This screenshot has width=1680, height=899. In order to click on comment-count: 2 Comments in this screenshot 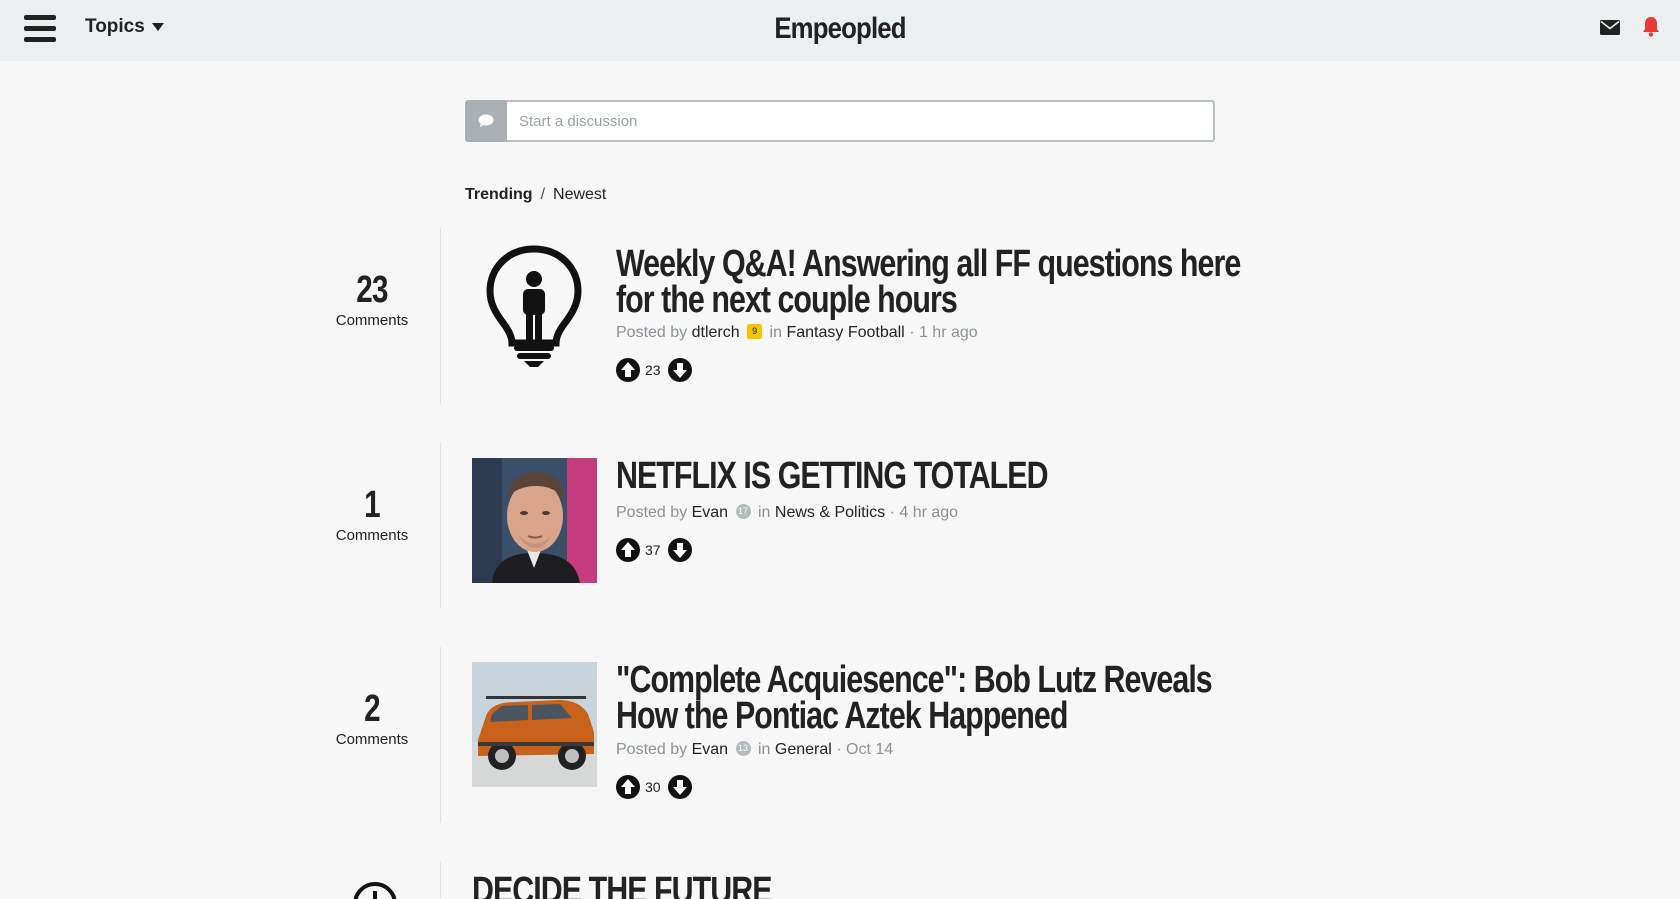, I will do `click(372, 718)`.